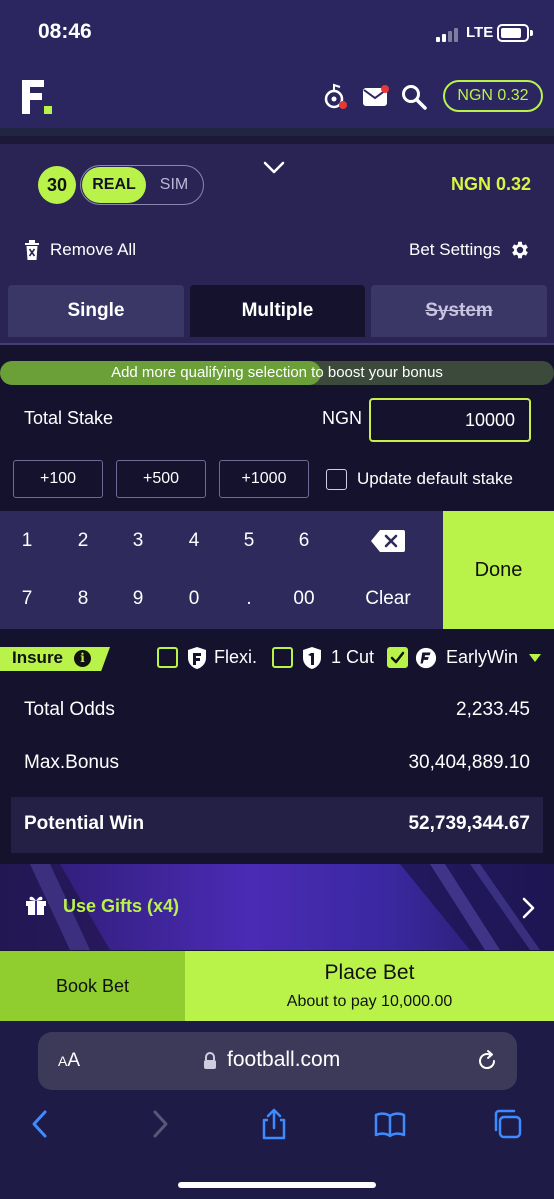 The height and width of the screenshot is (1199, 554). I want to click on mode-real-option: REAL, so click(114, 185).